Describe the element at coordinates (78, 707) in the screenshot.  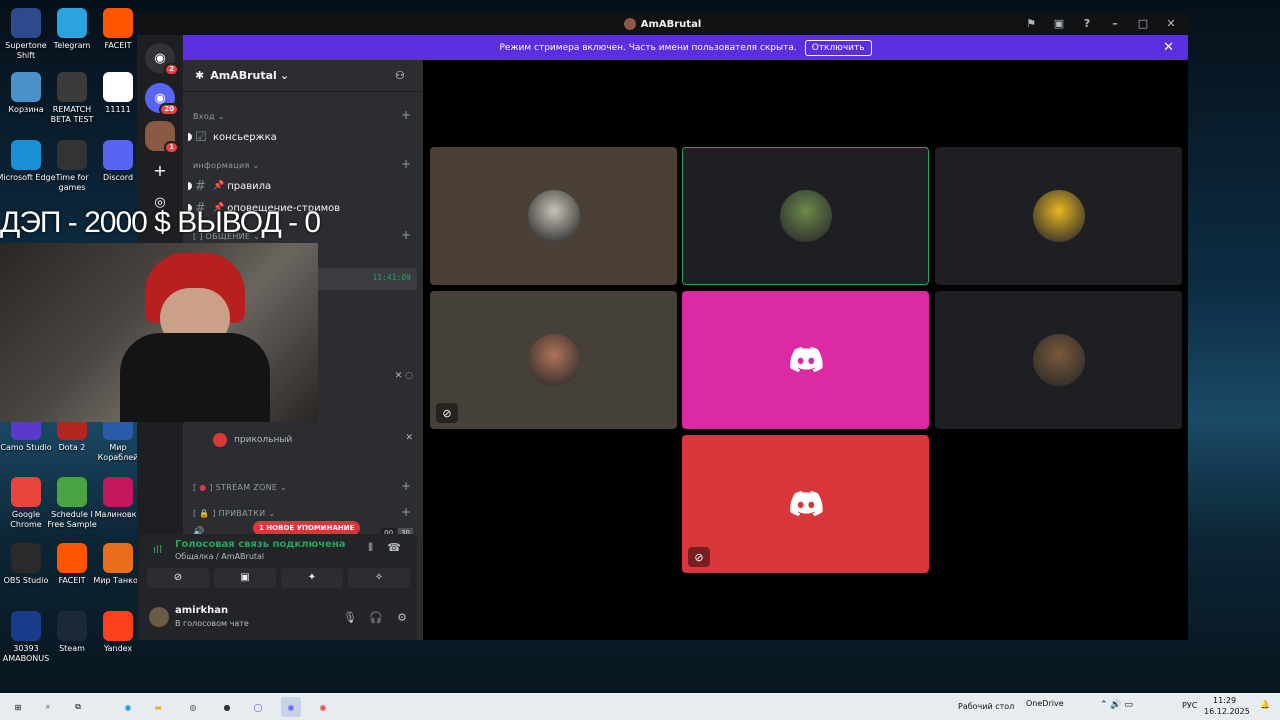
I see `task-view-icon: ⧉` at that location.